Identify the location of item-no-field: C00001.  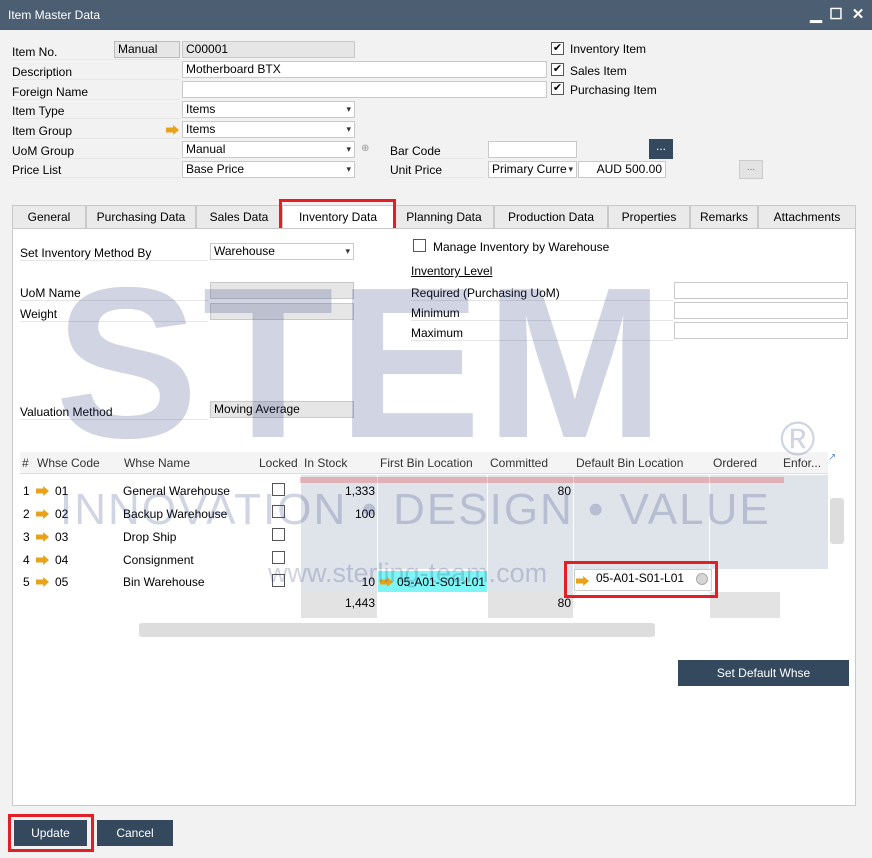
(268, 49).